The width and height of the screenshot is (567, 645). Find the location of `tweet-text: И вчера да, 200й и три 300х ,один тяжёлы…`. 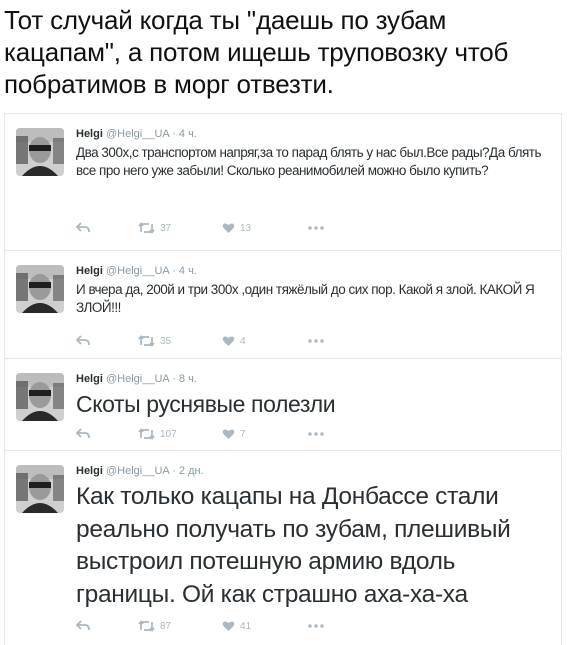

tweet-text: И вчера да, 200й и три 300х ,один тяжёлы… is located at coordinates (305, 298).